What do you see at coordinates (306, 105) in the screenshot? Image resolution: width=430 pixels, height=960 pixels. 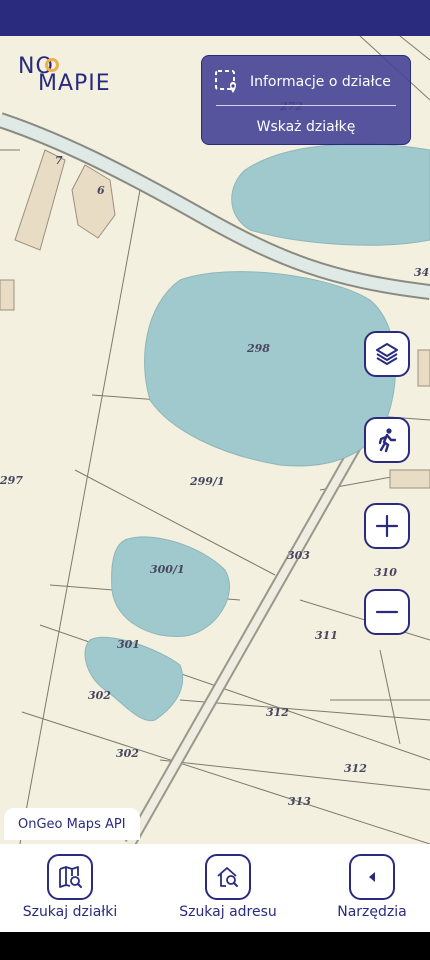 I see `panel-divider` at bounding box center [306, 105].